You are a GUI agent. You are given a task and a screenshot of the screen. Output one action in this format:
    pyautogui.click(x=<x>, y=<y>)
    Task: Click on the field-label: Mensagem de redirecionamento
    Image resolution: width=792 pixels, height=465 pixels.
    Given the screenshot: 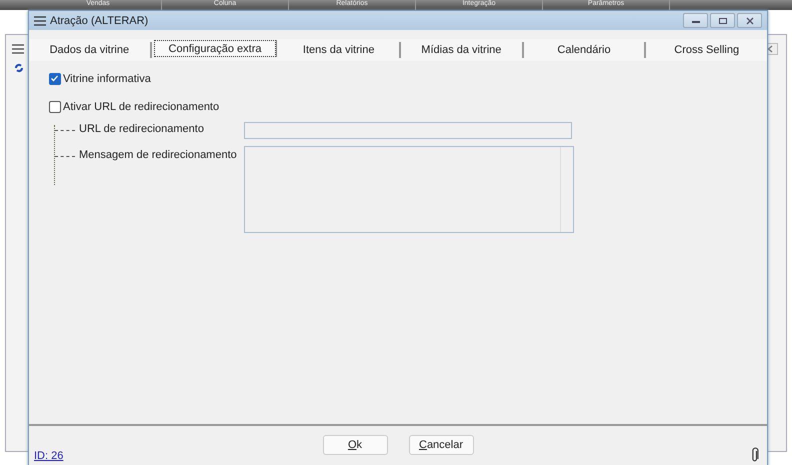 What is the action you would take?
    pyautogui.click(x=158, y=155)
    